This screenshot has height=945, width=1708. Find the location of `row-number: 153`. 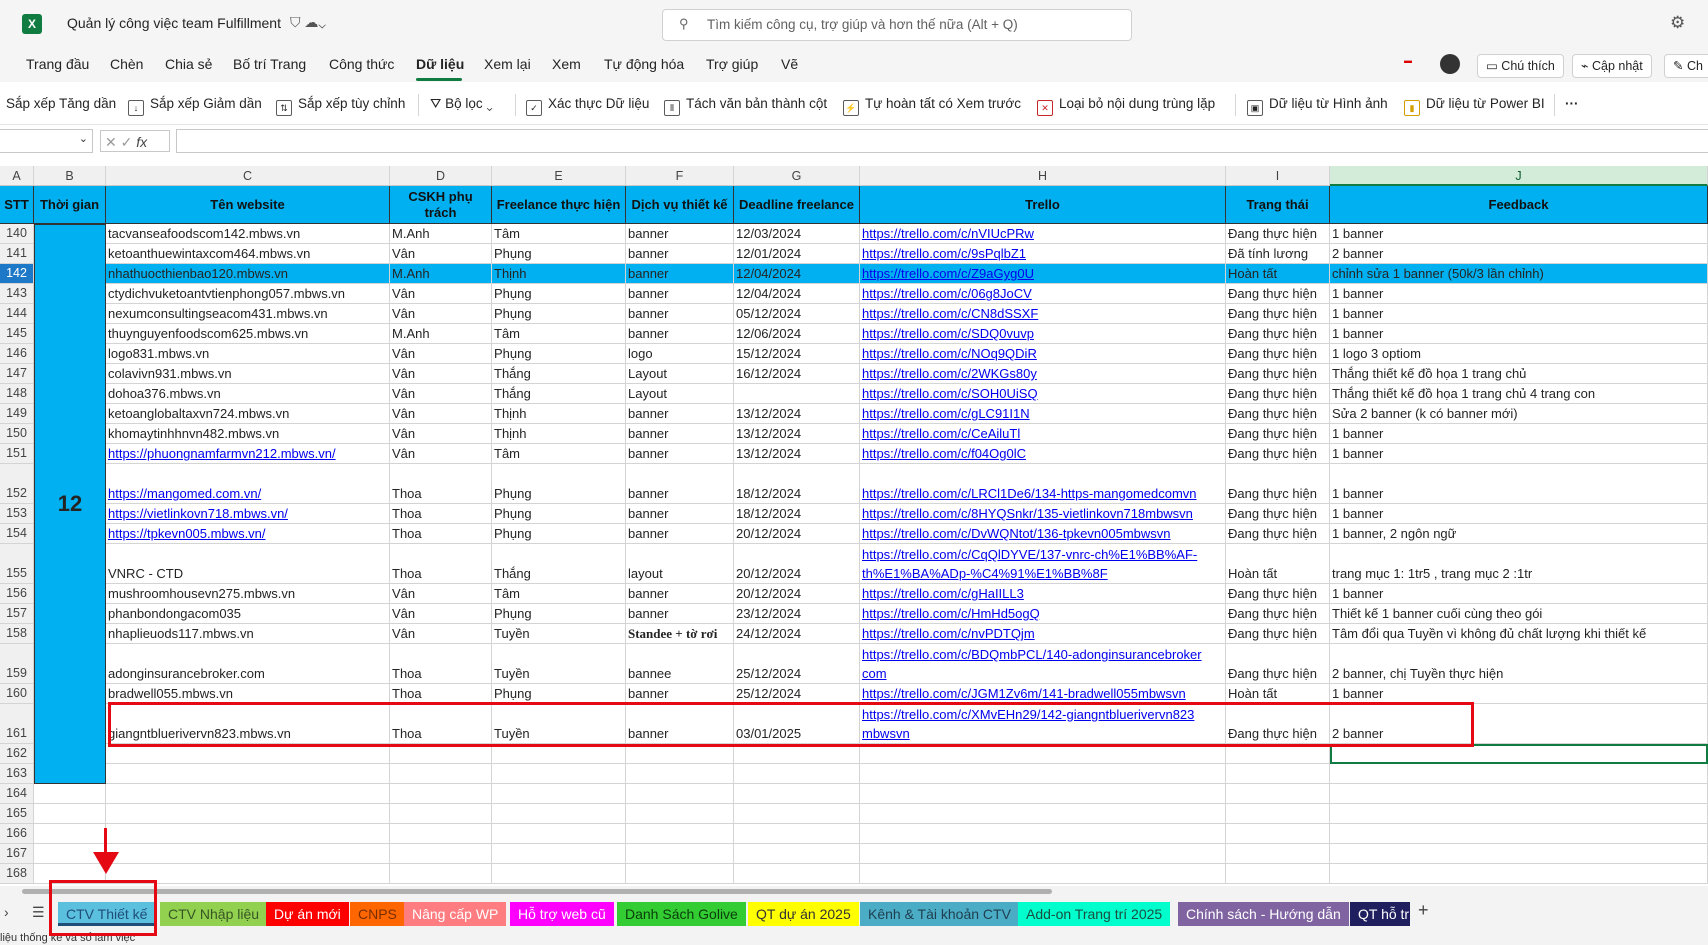

row-number: 153 is located at coordinates (17, 514).